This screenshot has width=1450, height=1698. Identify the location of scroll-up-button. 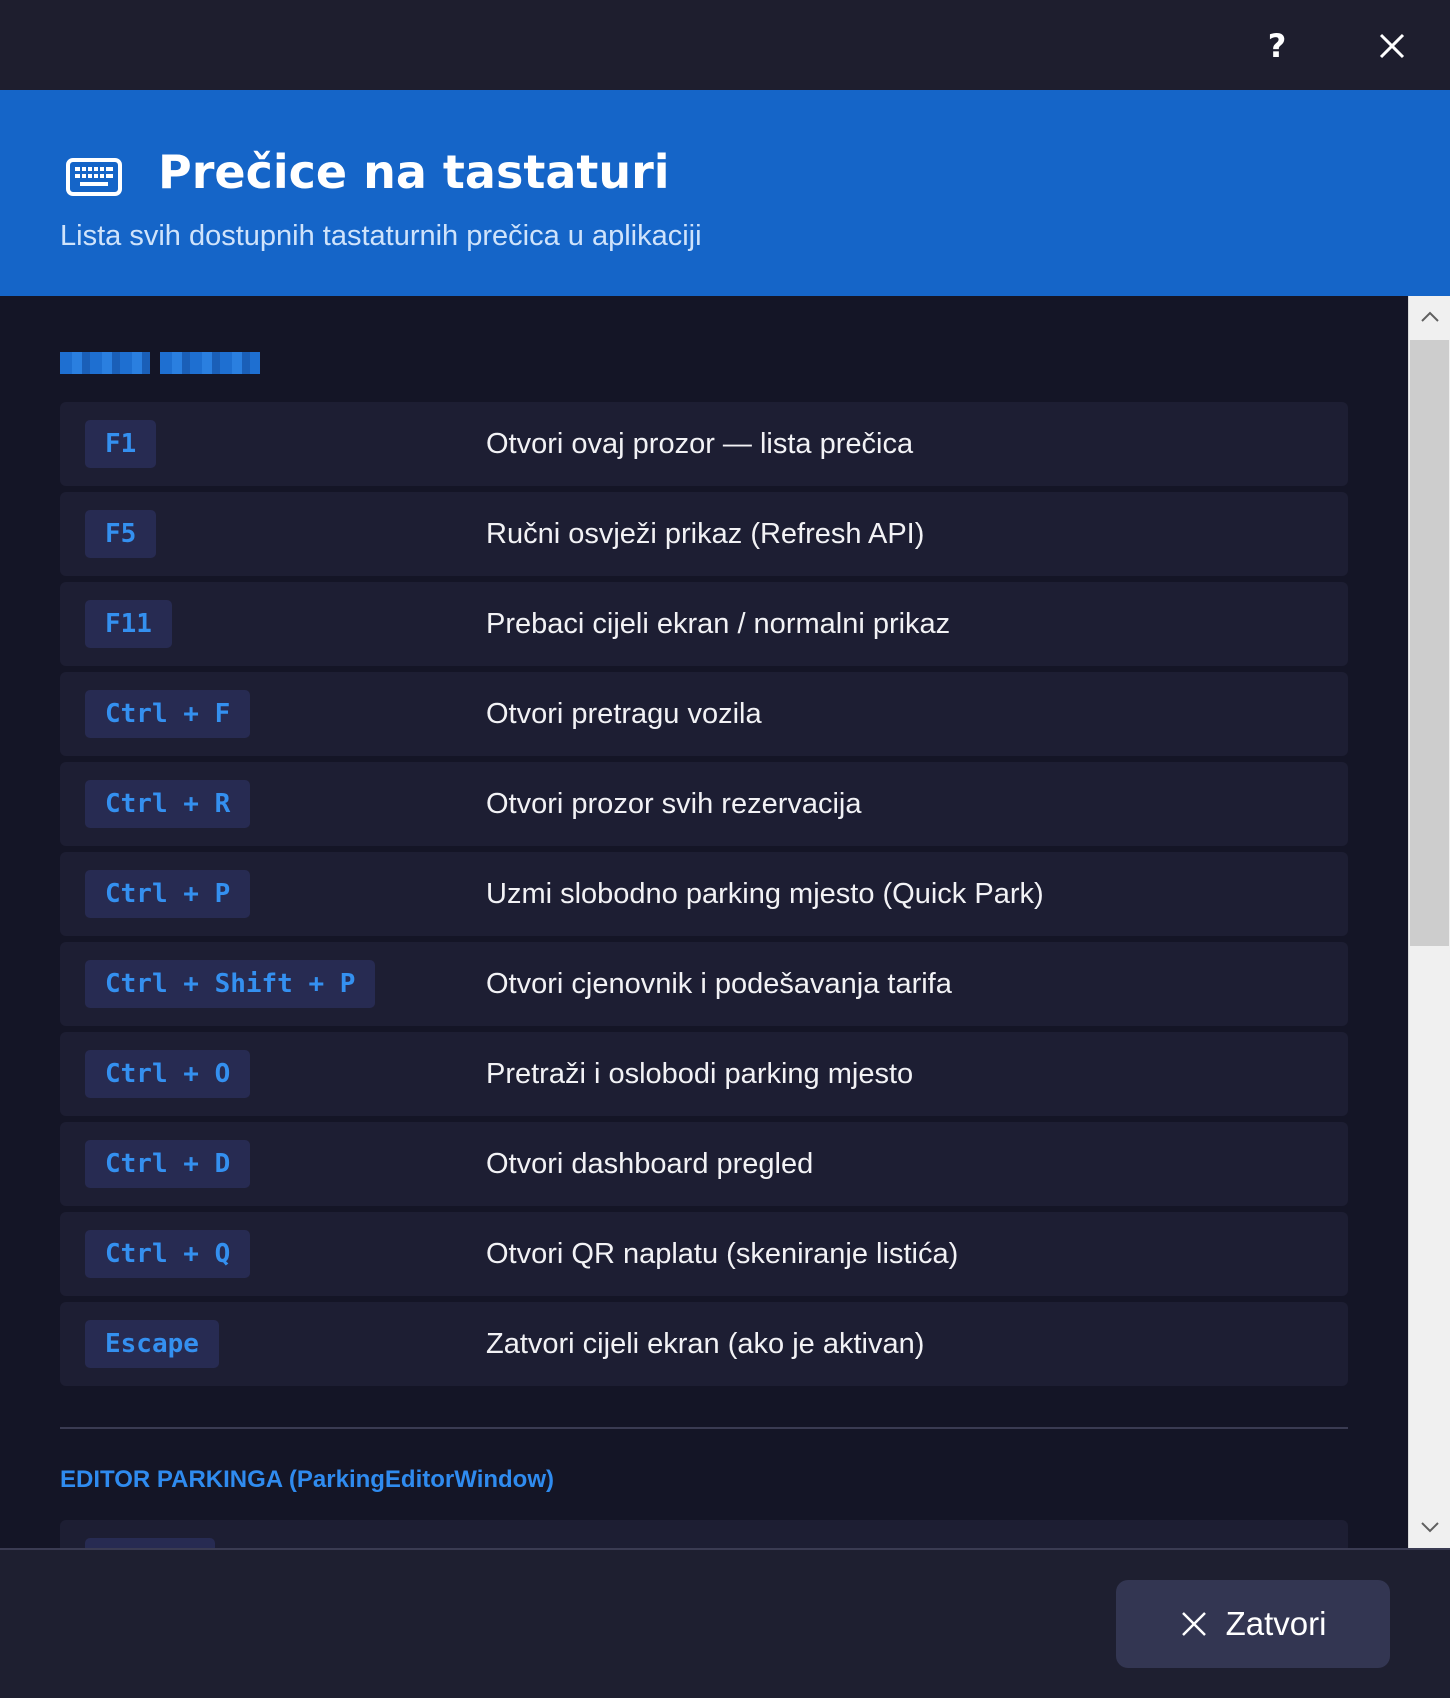
(1429, 317).